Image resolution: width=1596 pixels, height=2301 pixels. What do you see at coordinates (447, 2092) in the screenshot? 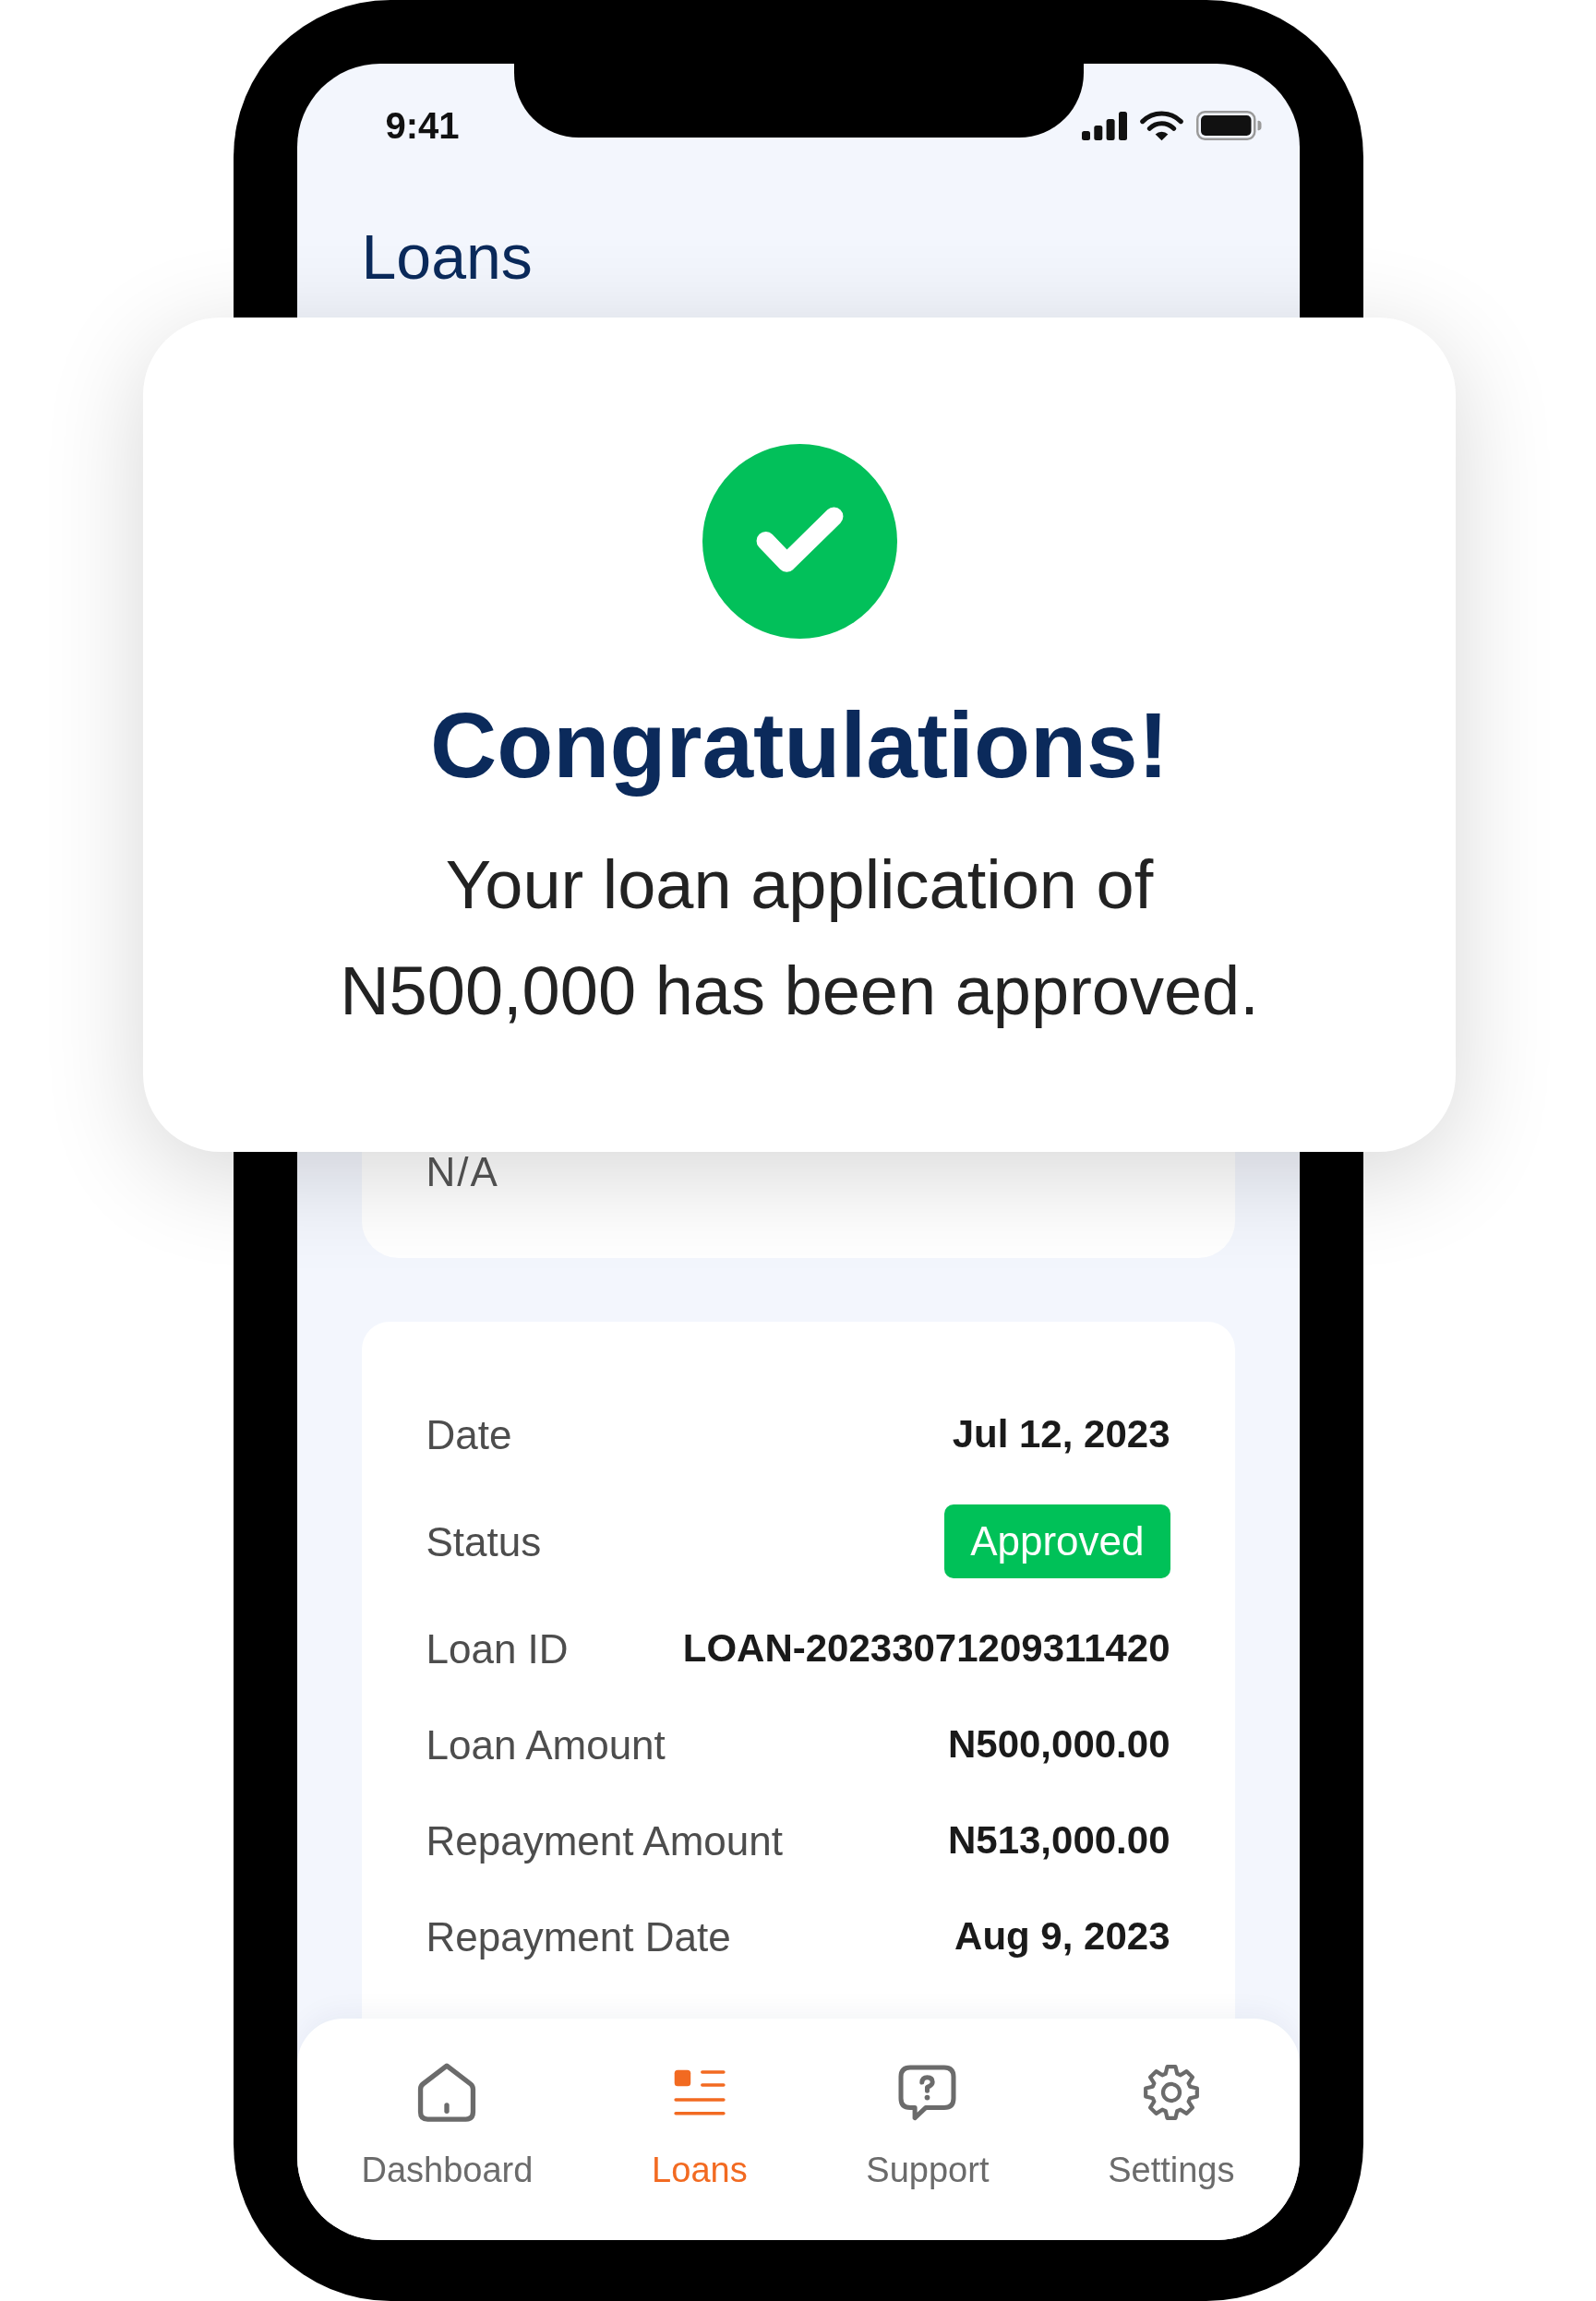
I see `home-icon` at bounding box center [447, 2092].